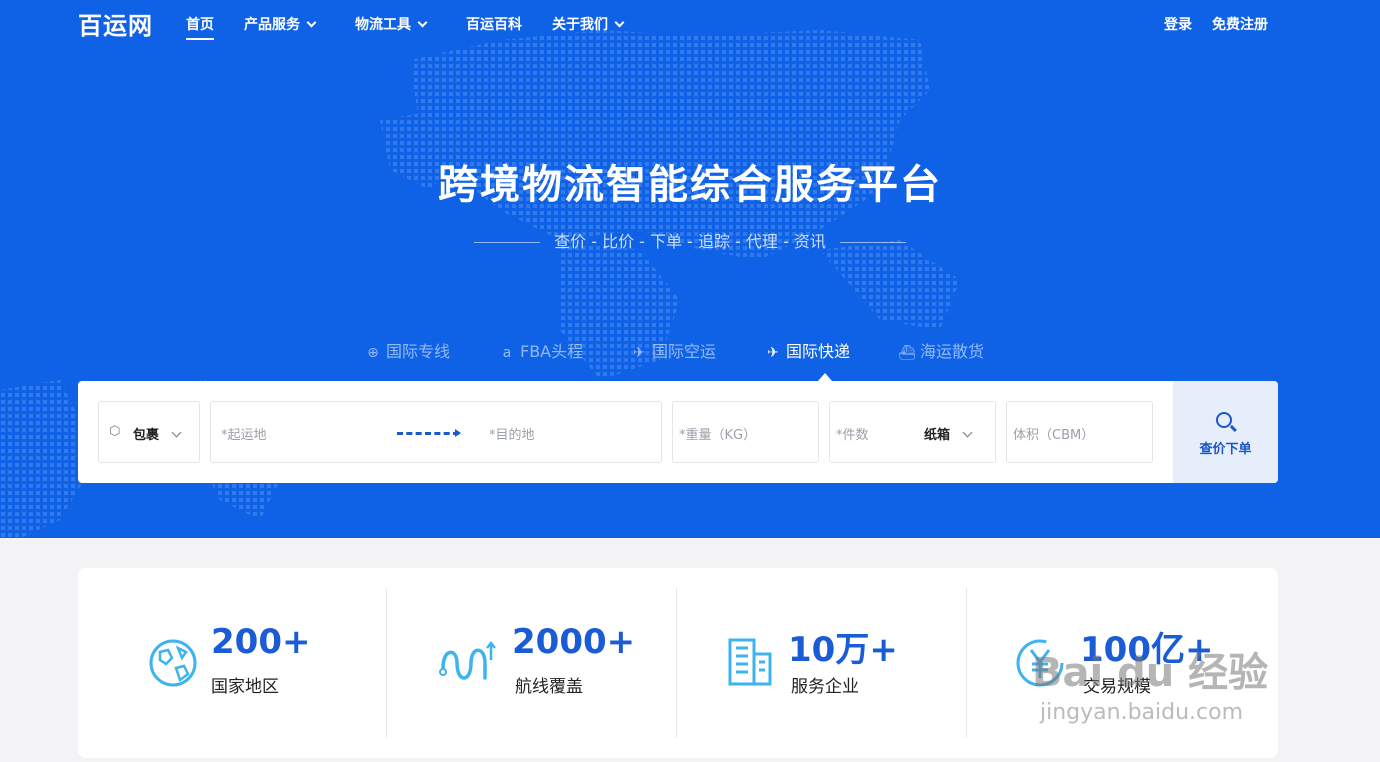 This screenshot has width=1380, height=762. I want to click on baidu-watermark: Bai du 经验, so click(1150, 673).